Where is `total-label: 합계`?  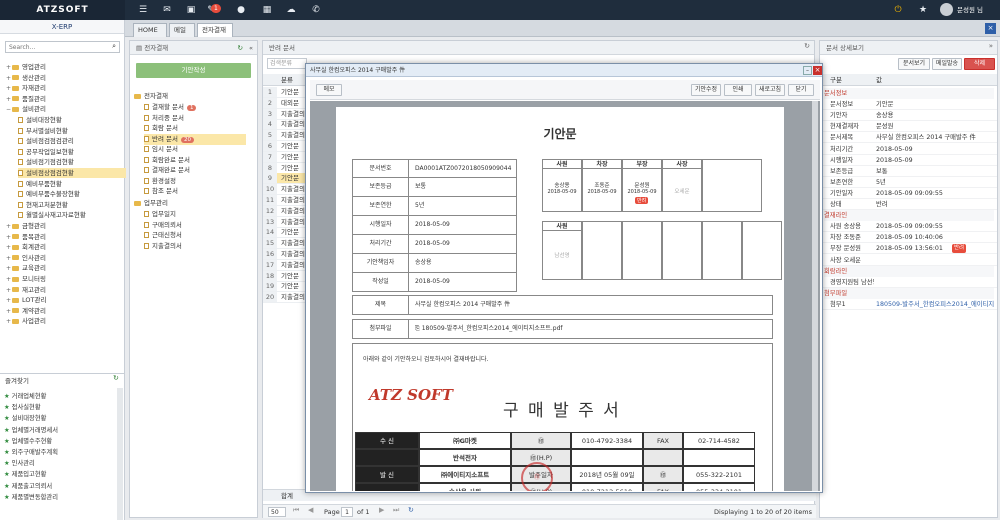 total-label: 합계 is located at coordinates (287, 496).